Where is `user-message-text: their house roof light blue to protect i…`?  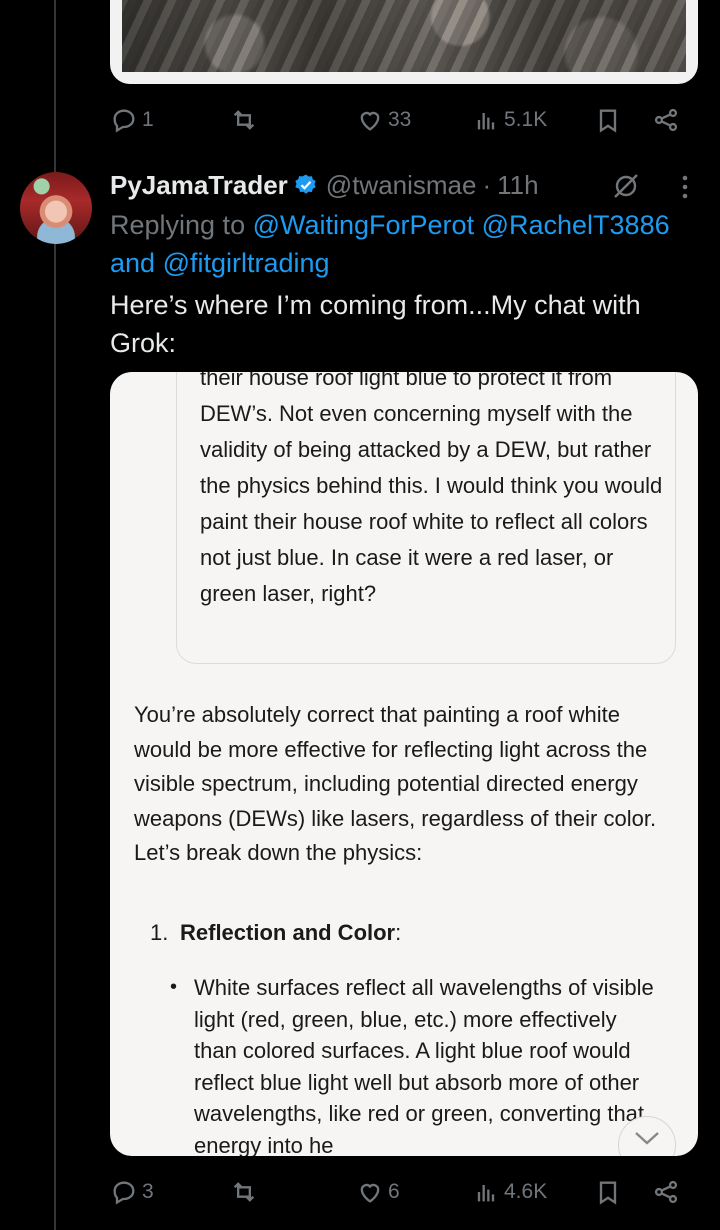
user-message-text: their house roof light blue to protect i… is located at coordinates (431, 489).